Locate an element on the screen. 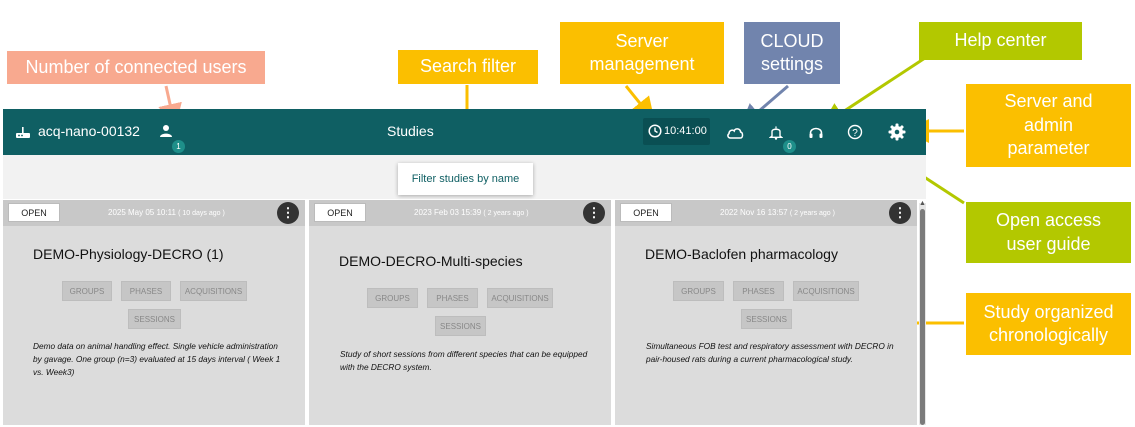  server-time: 10:41:00 is located at coordinates (685, 131).